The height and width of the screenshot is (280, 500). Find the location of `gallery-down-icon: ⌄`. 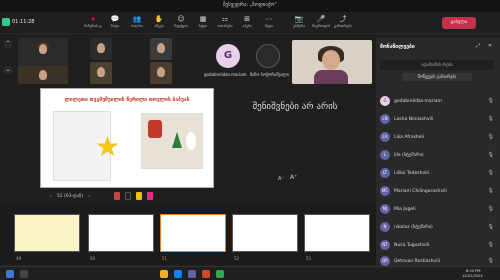

gallery-down-icon: ⌄ is located at coordinates (8, 70).